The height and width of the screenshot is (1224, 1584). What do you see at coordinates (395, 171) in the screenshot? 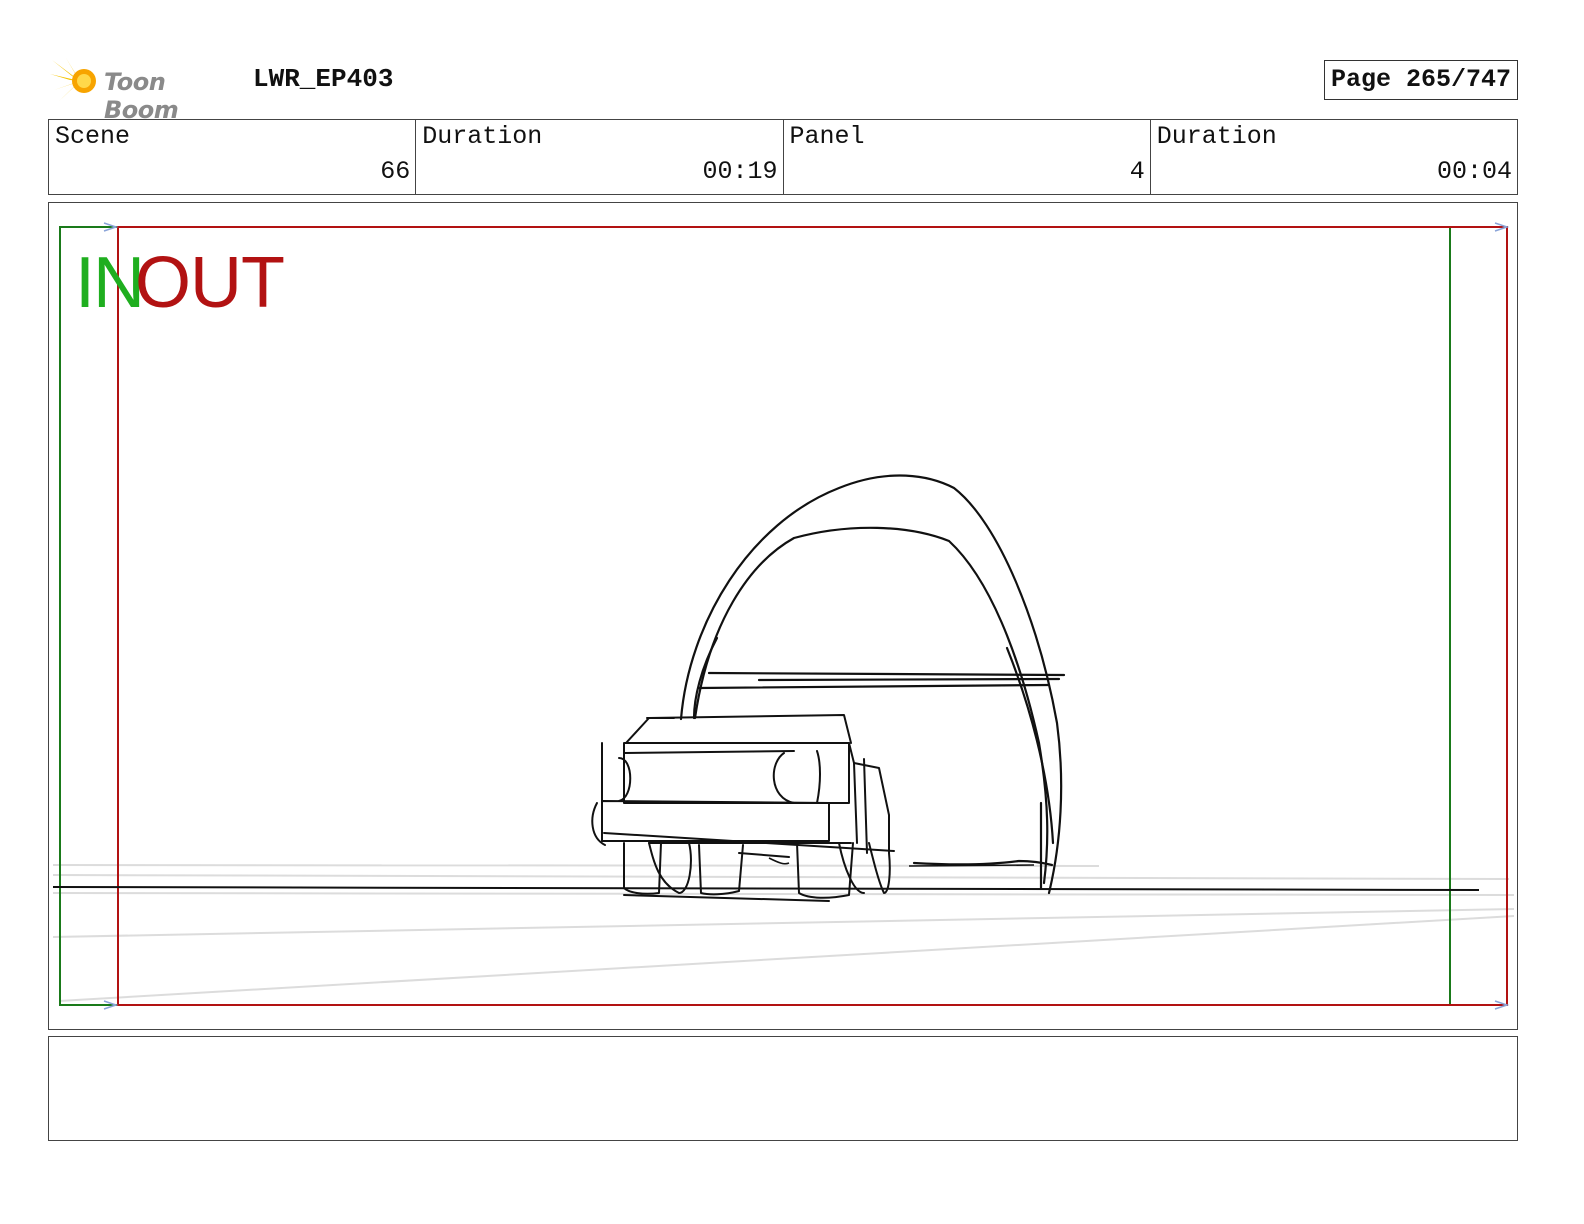
I see `scene-value: 66` at bounding box center [395, 171].